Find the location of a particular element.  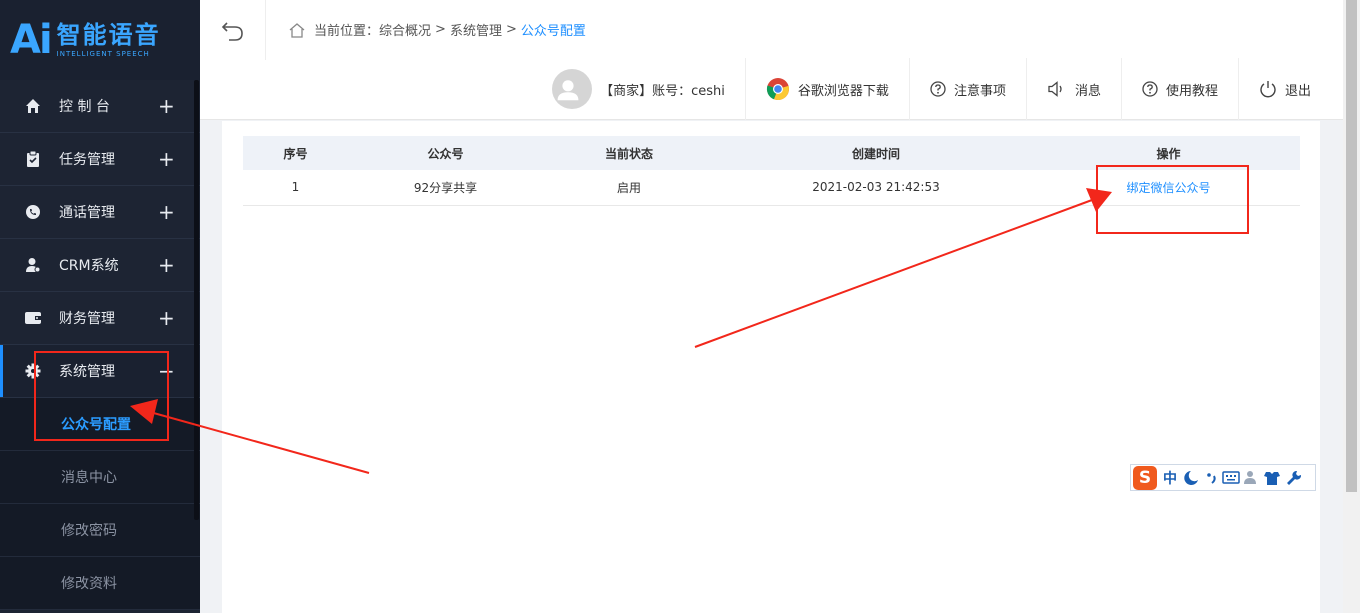

undo-icon is located at coordinates (232, 31).